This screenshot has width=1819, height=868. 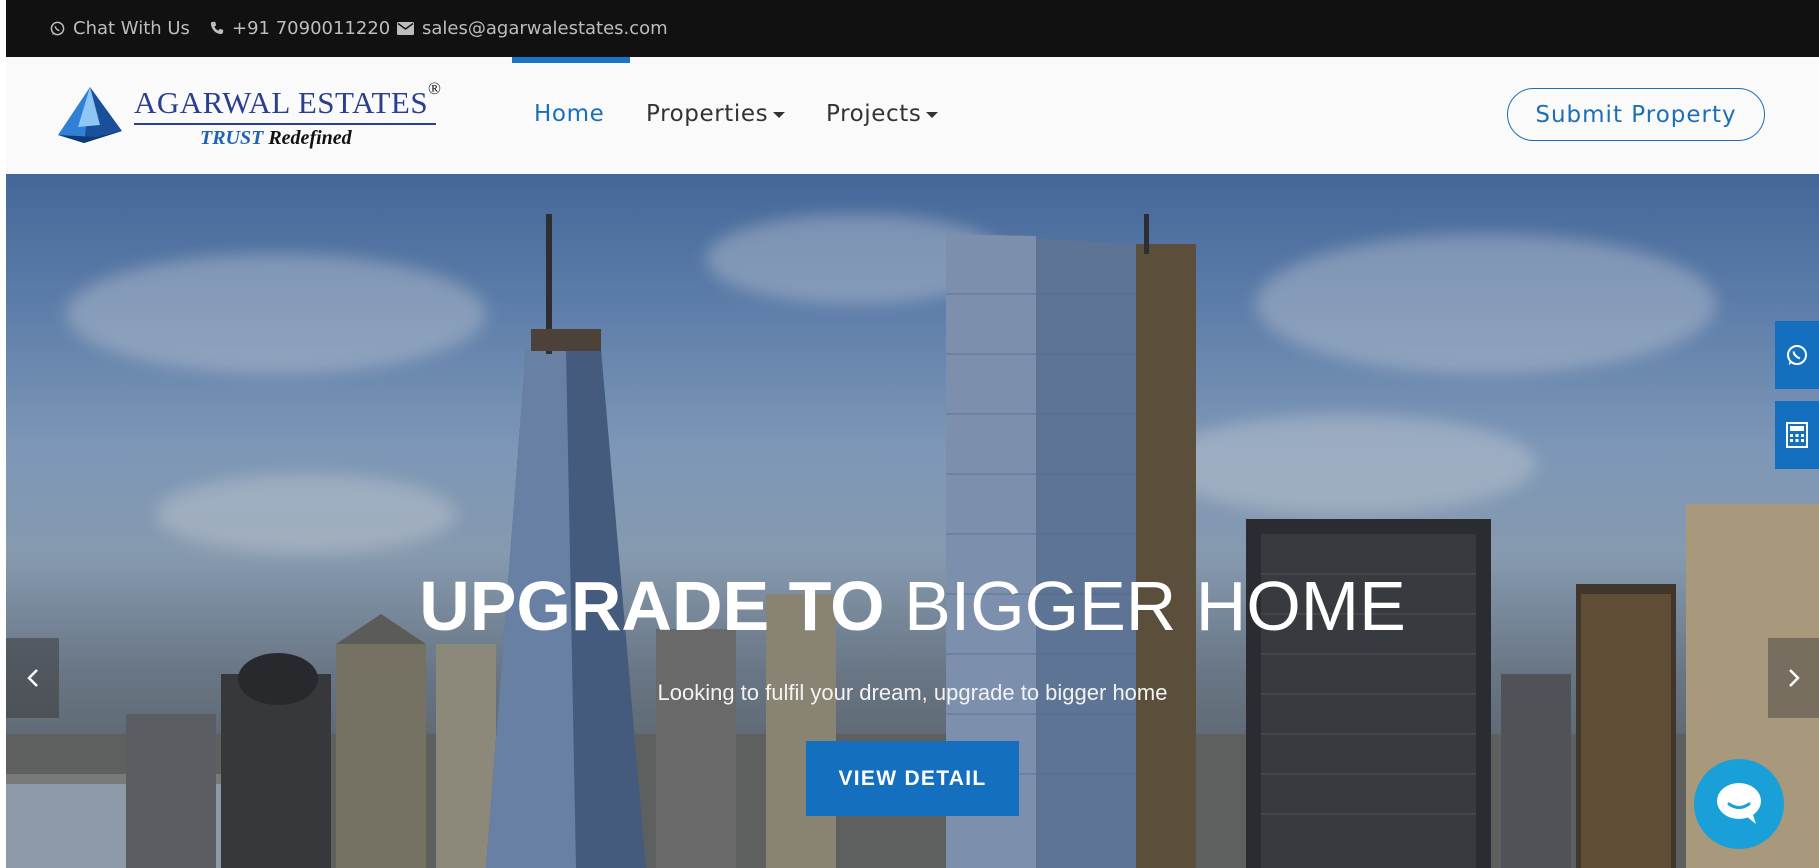 What do you see at coordinates (707, 114) in the screenshot?
I see `nav-properties-label: Properties` at bounding box center [707, 114].